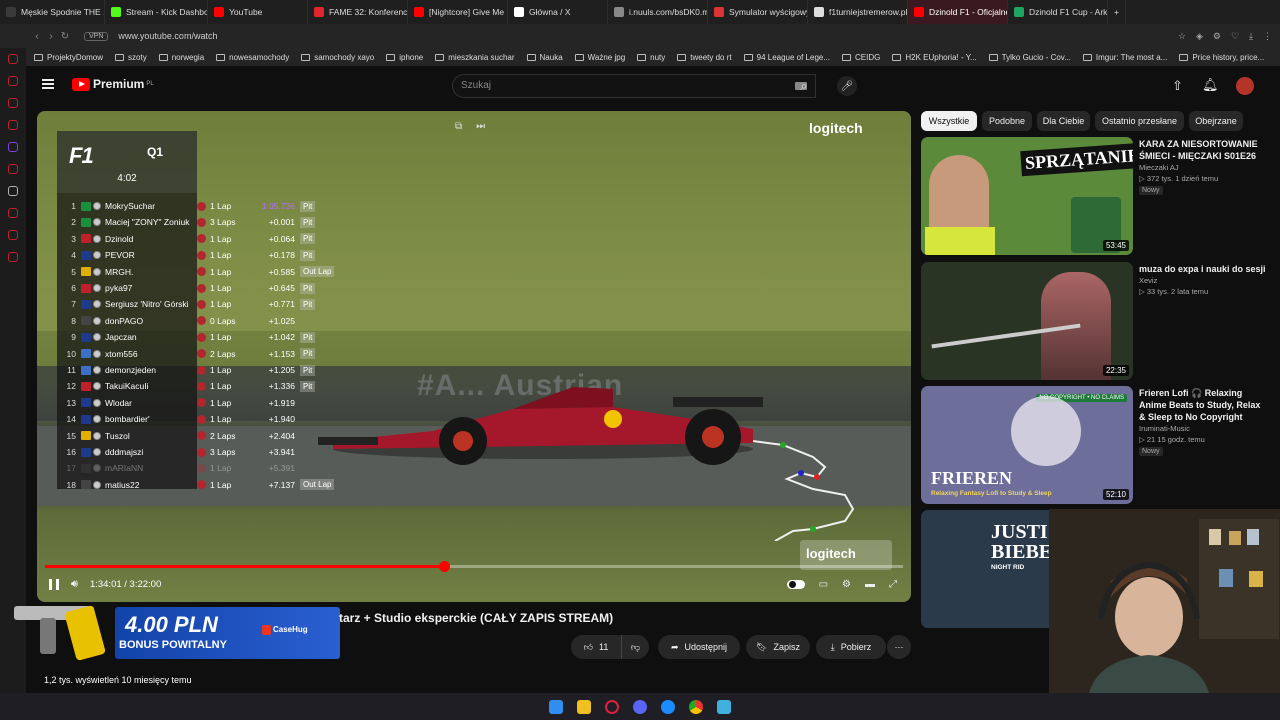  What do you see at coordinates (861, 57) in the screenshot?
I see `bookmark-item: CEIDG` at bounding box center [861, 57].